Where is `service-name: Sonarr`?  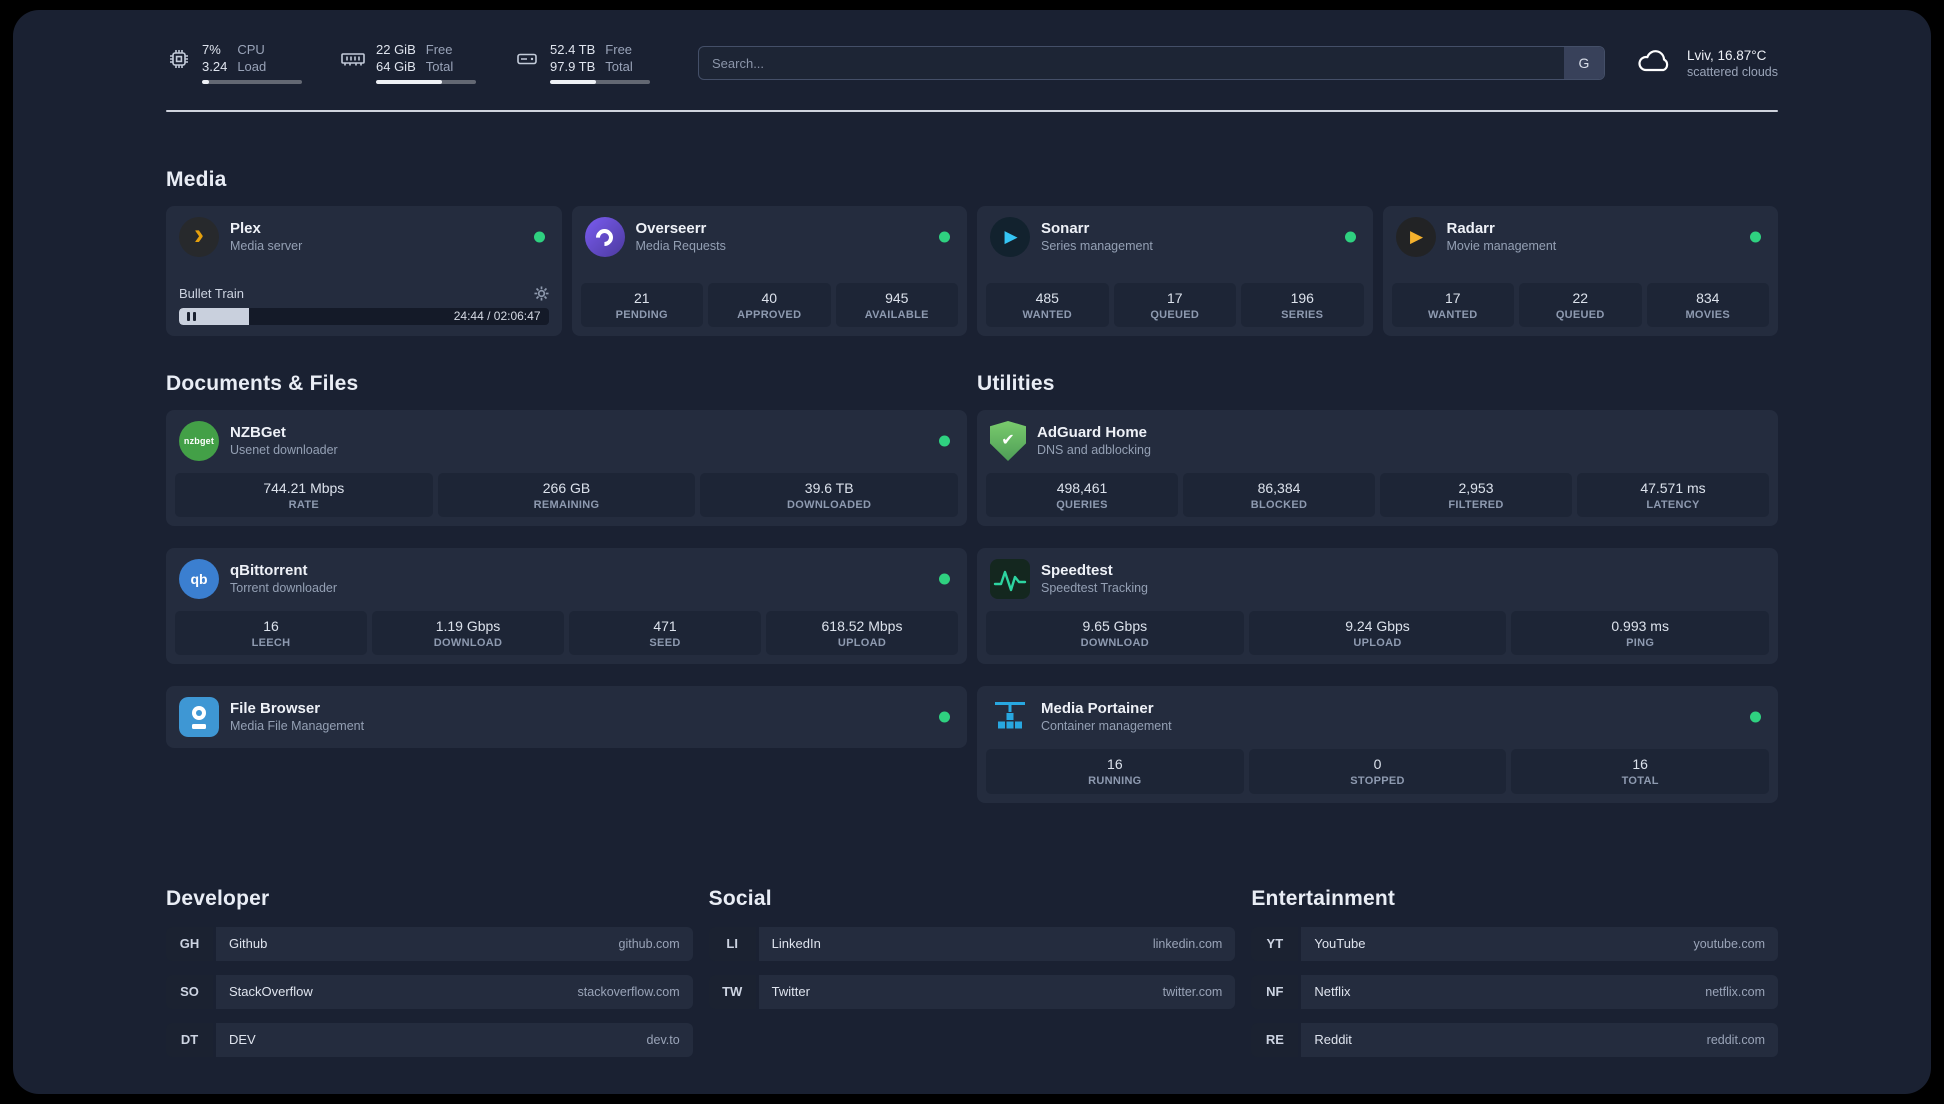 service-name: Sonarr is located at coordinates (1065, 228).